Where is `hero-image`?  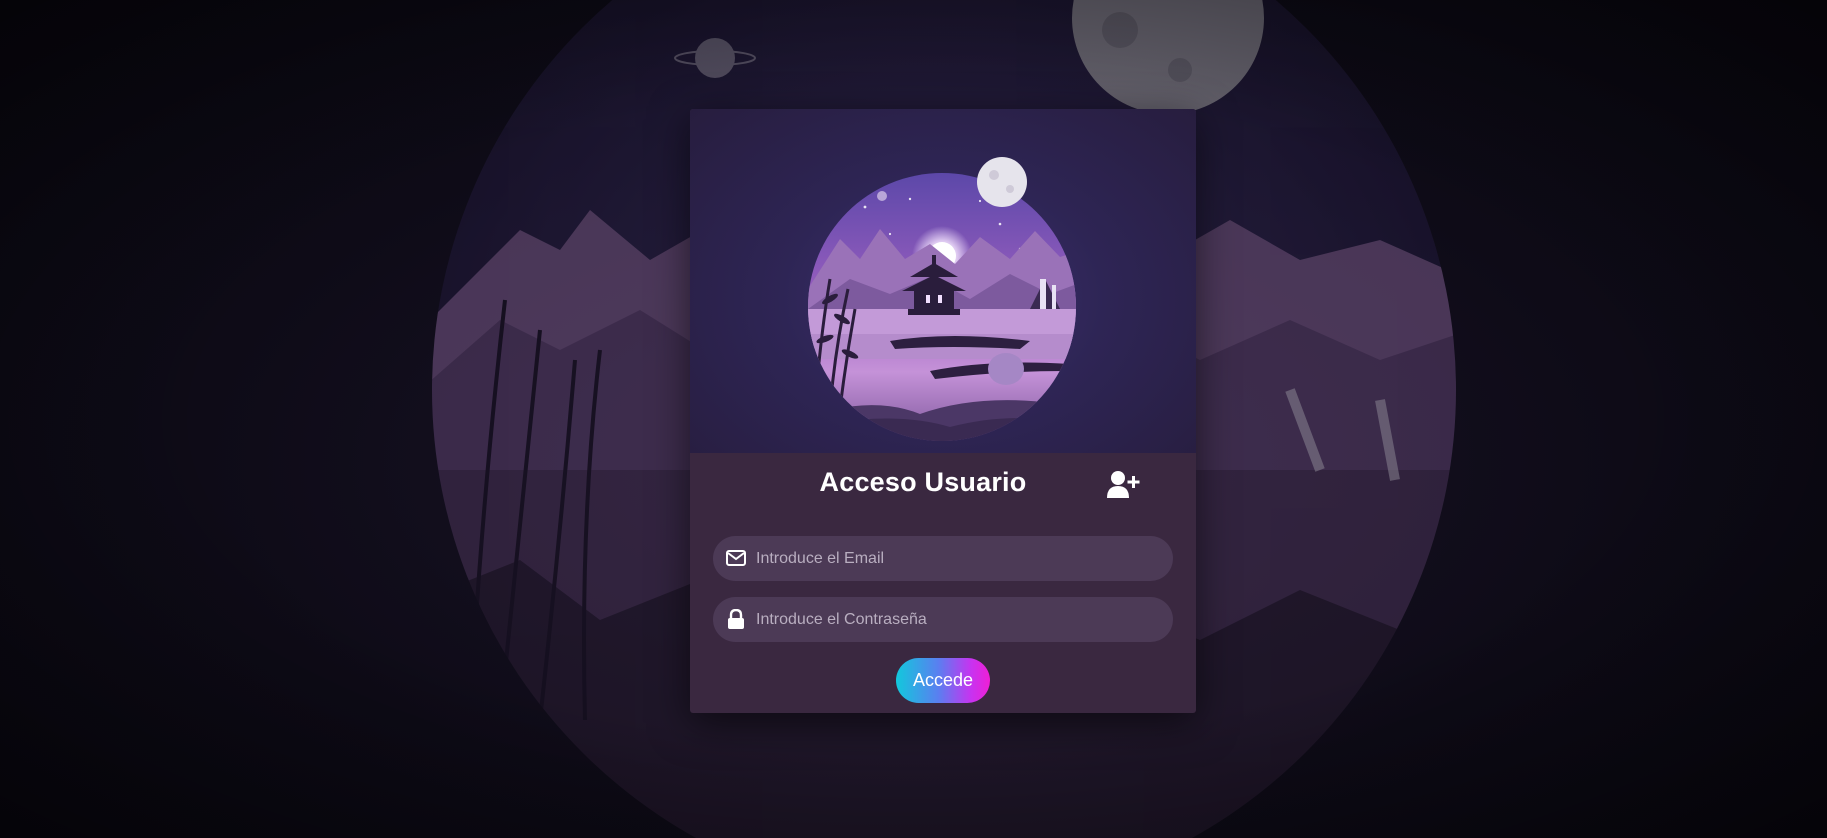 hero-image is located at coordinates (943, 281).